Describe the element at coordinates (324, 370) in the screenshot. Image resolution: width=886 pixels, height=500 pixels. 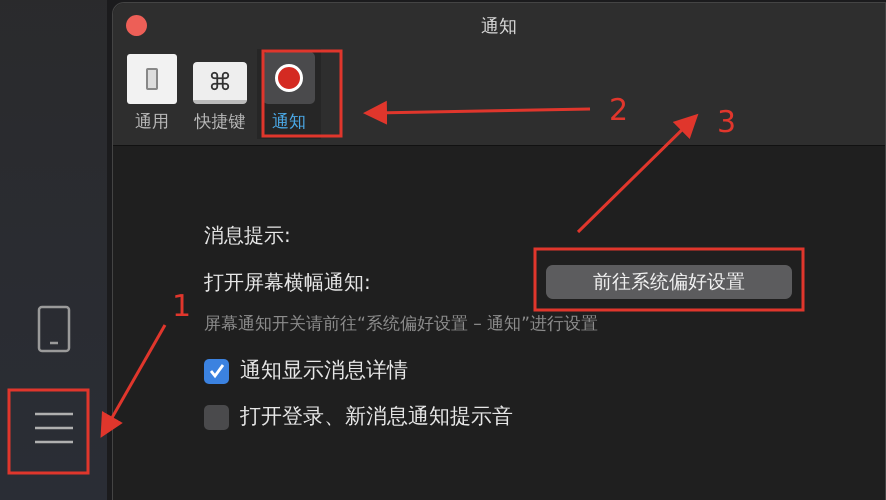
I see `checkbox-label: 通知显示消息详情` at that location.